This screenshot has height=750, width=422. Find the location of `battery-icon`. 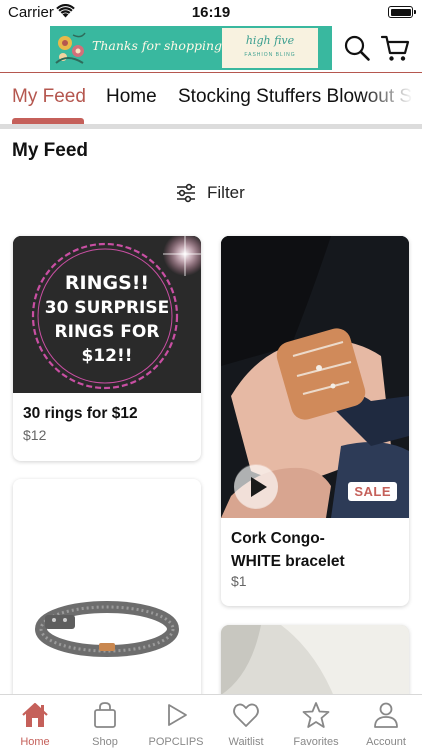

battery-icon is located at coordinates (402, 12).